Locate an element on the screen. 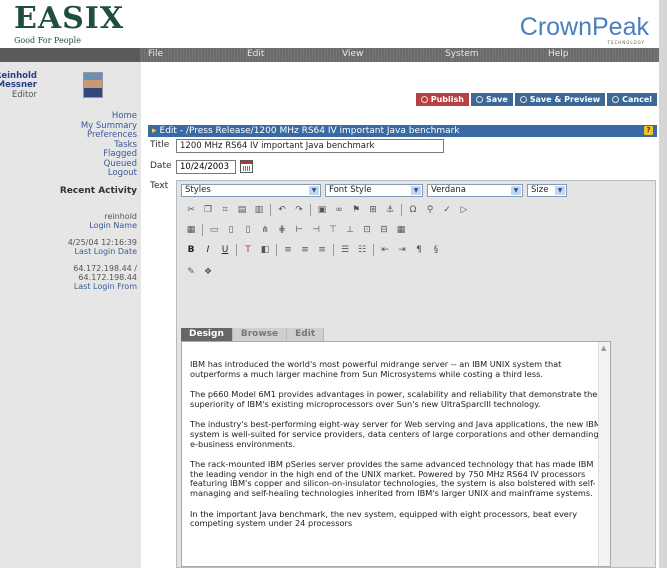 This screenshot has height=568, width=667. nav-logout: Logout is located at coordinates (109, 173).